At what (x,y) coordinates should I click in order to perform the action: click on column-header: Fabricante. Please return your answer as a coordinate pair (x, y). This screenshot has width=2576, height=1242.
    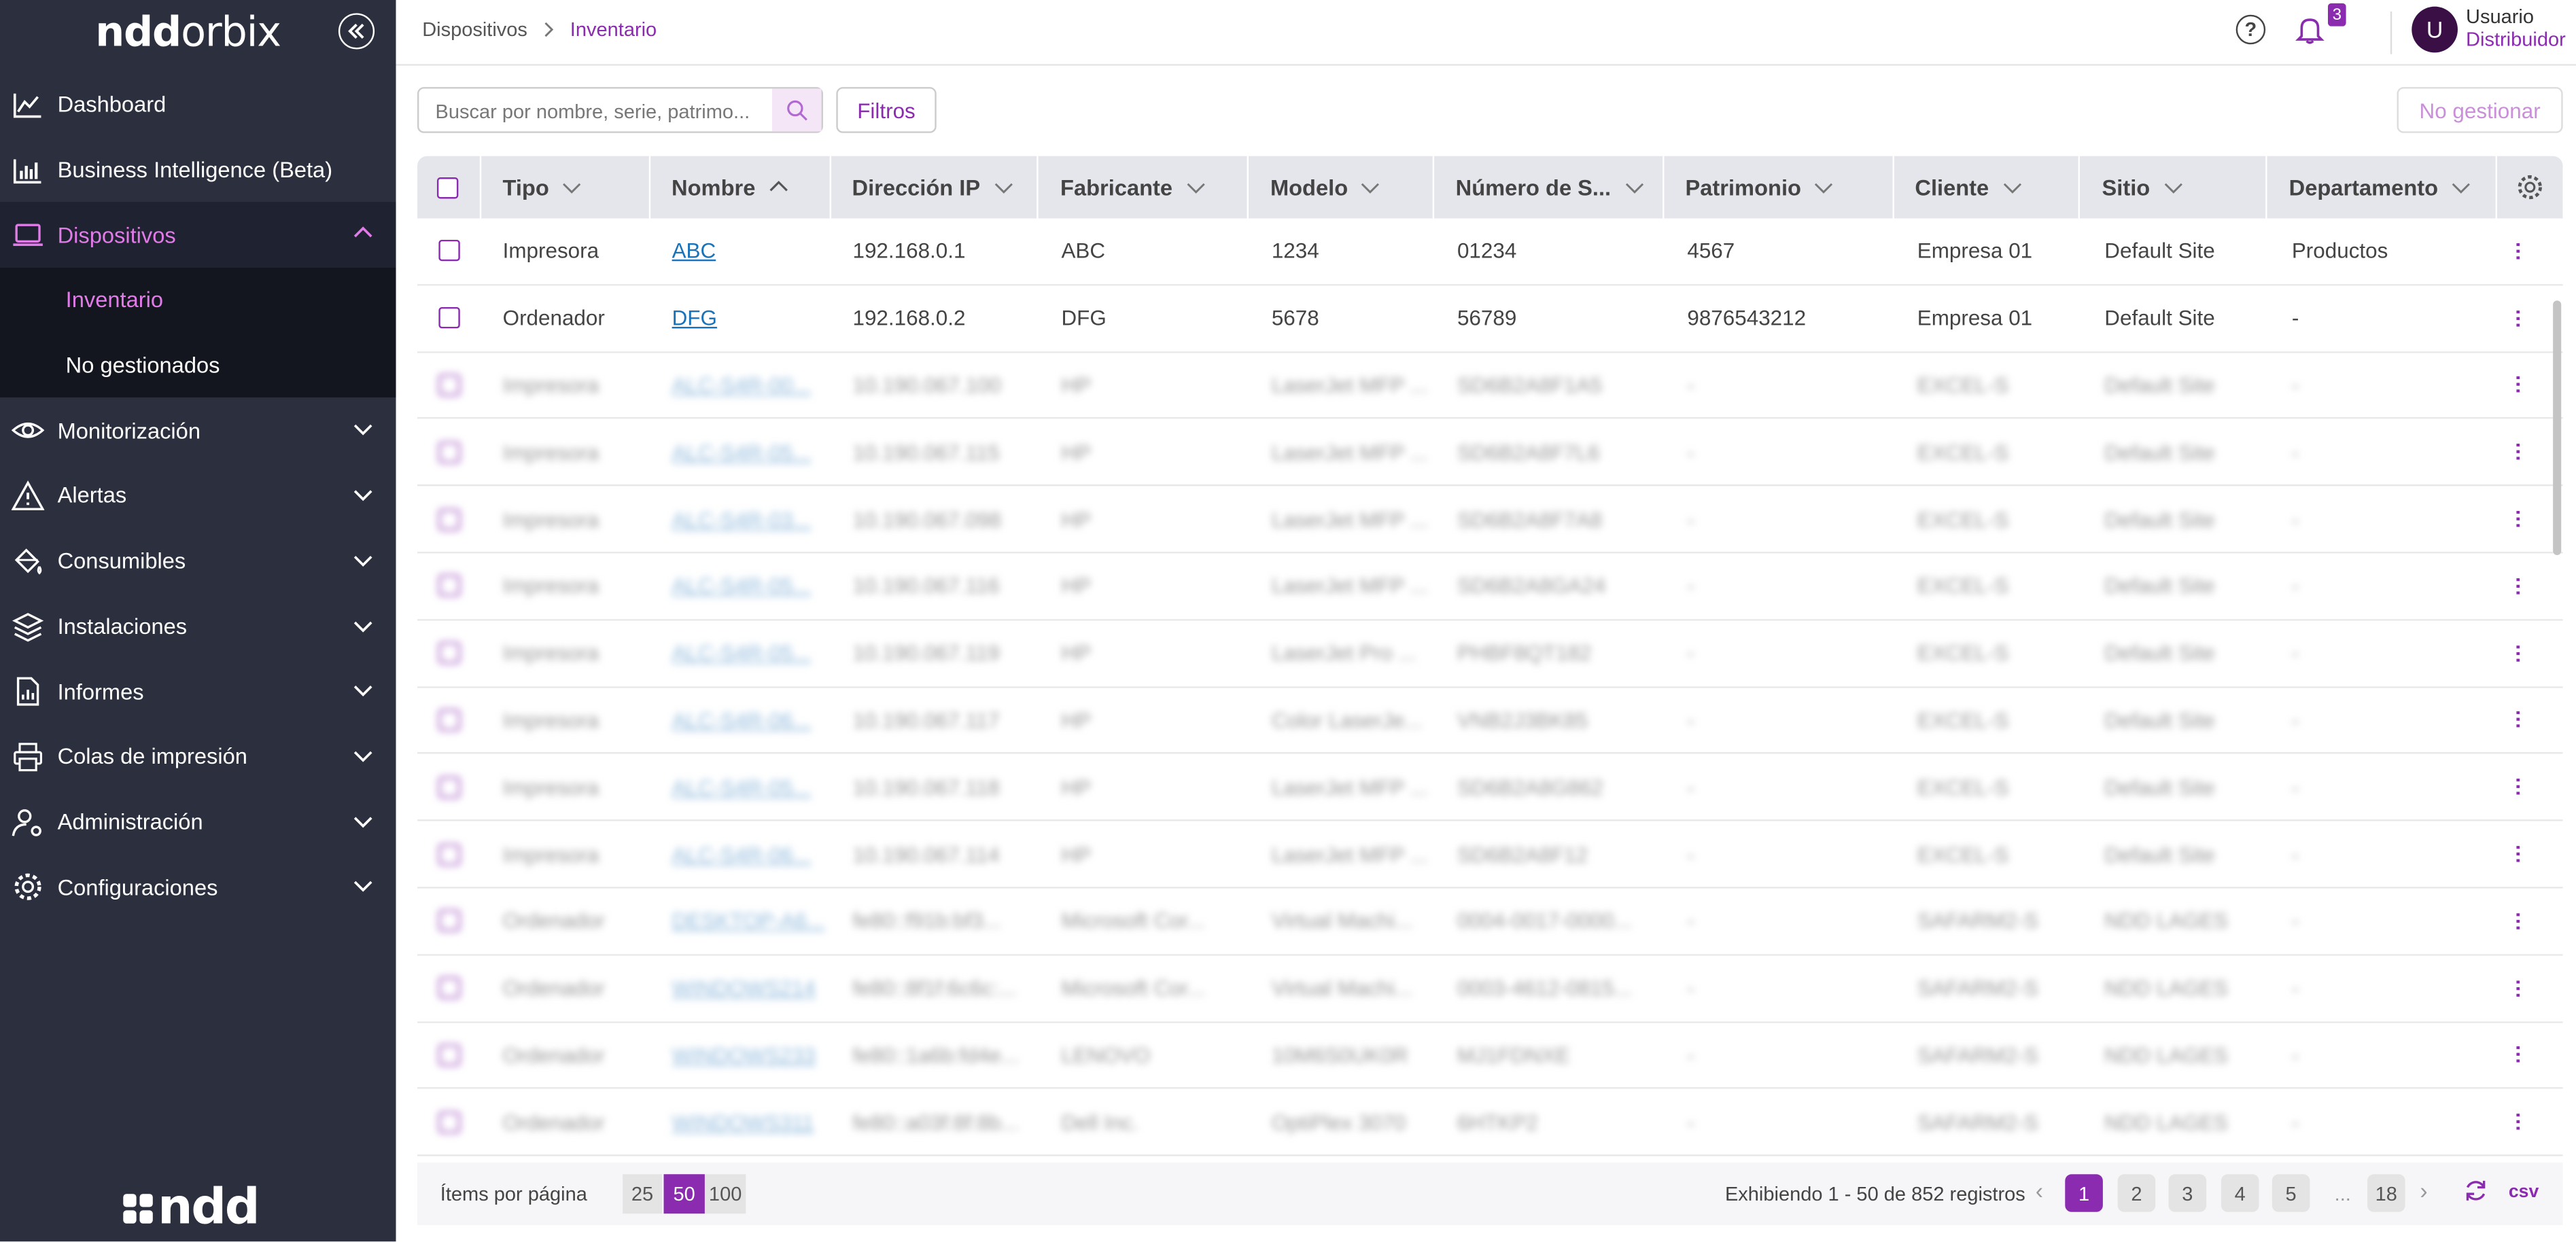
    Looking at the image, I should click on (1144, 188).